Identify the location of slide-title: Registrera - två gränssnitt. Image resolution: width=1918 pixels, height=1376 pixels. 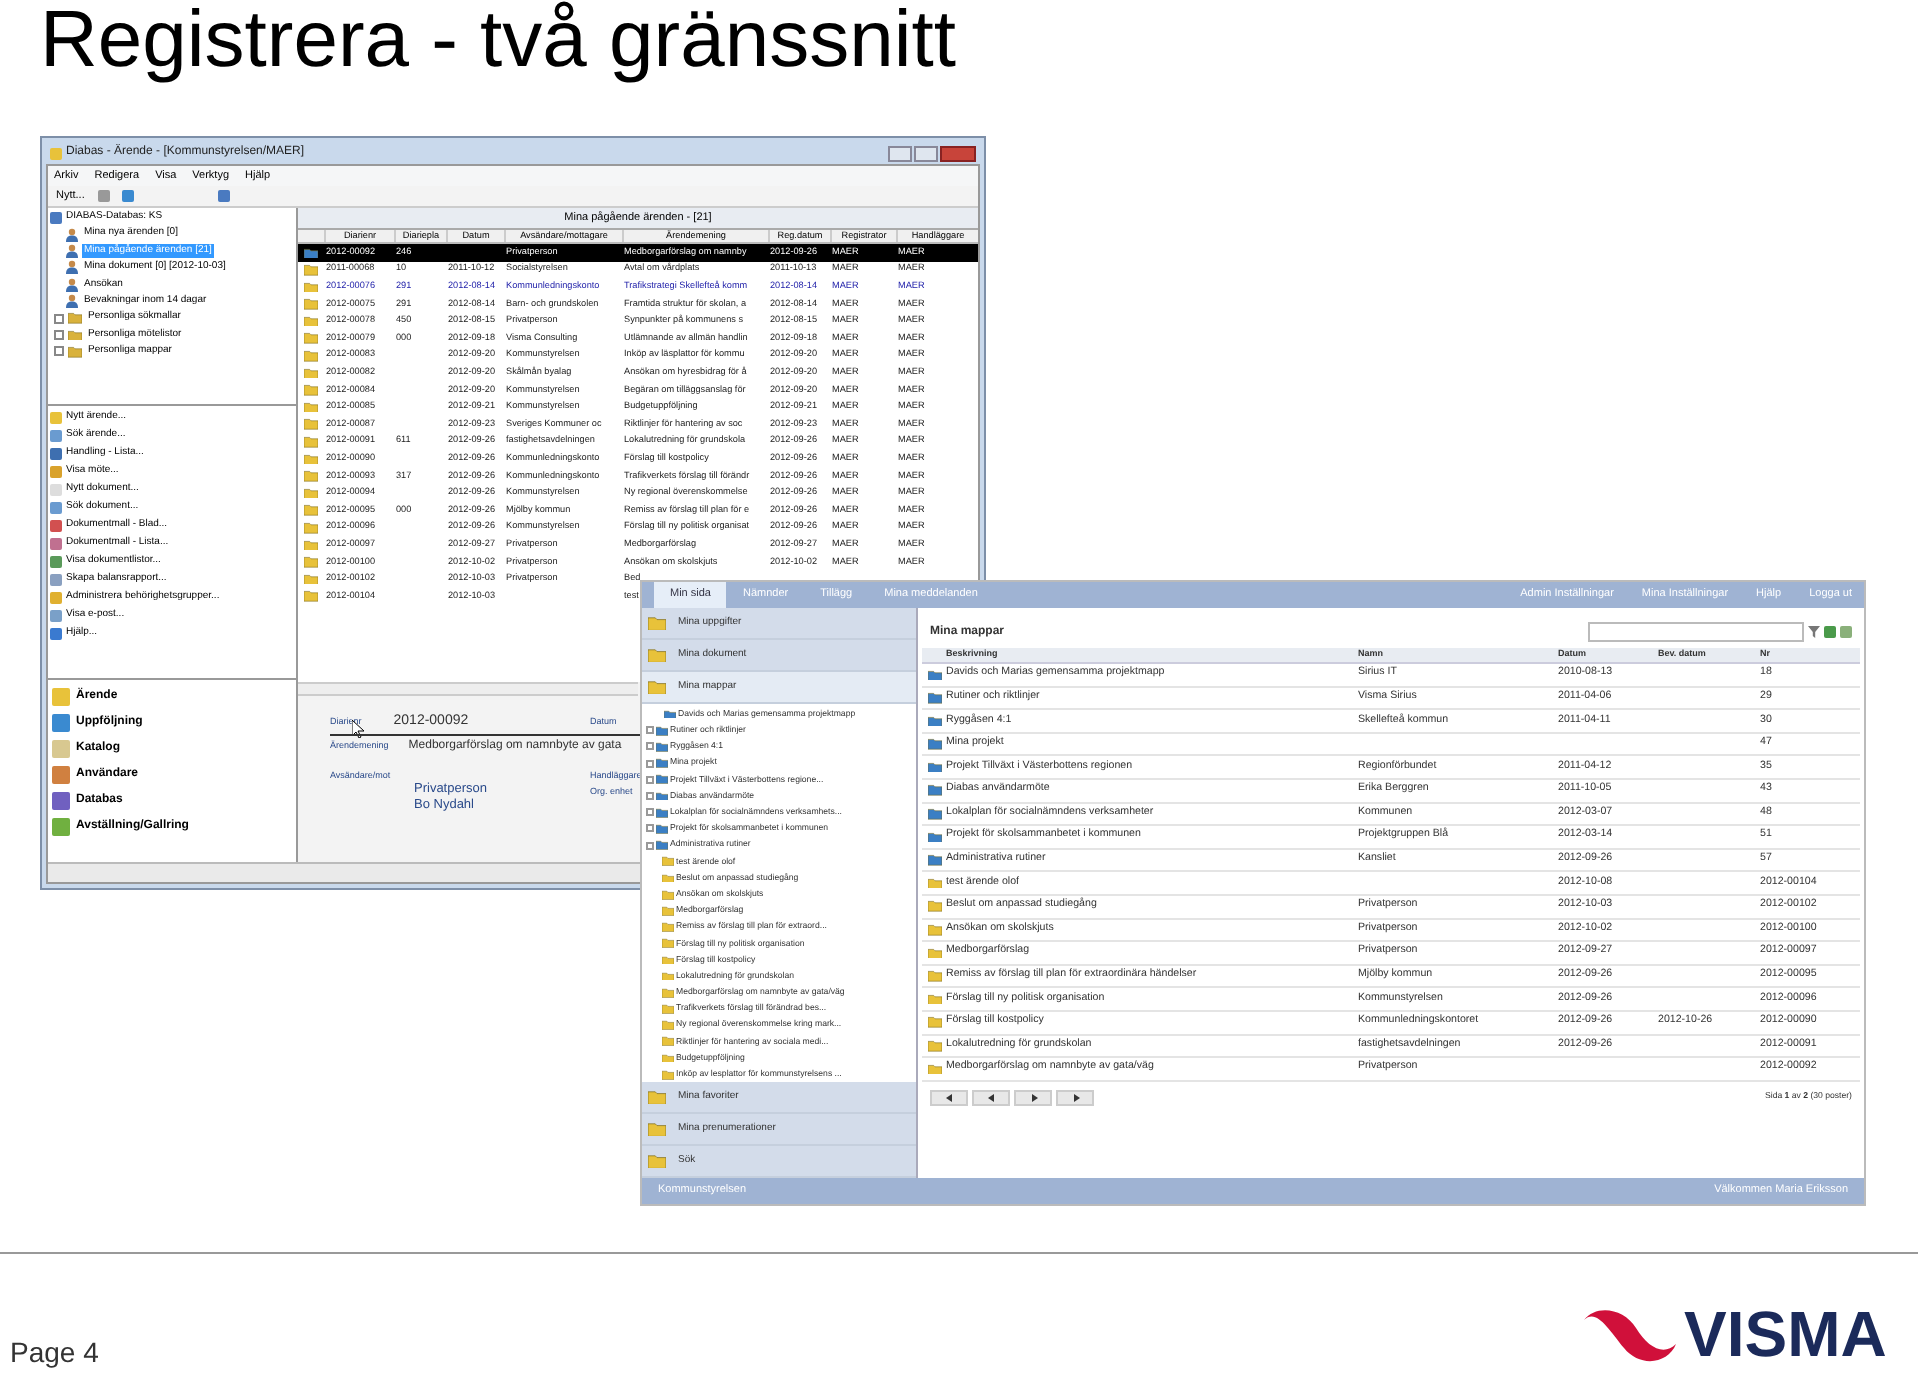
(498, 42).